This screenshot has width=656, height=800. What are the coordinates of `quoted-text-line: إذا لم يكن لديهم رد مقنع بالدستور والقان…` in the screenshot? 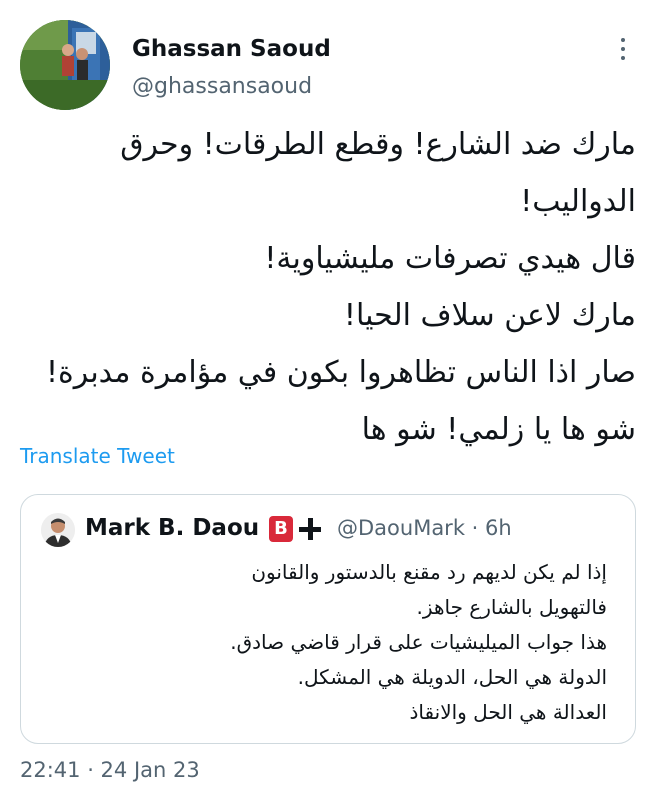 It's located at (429, 572).